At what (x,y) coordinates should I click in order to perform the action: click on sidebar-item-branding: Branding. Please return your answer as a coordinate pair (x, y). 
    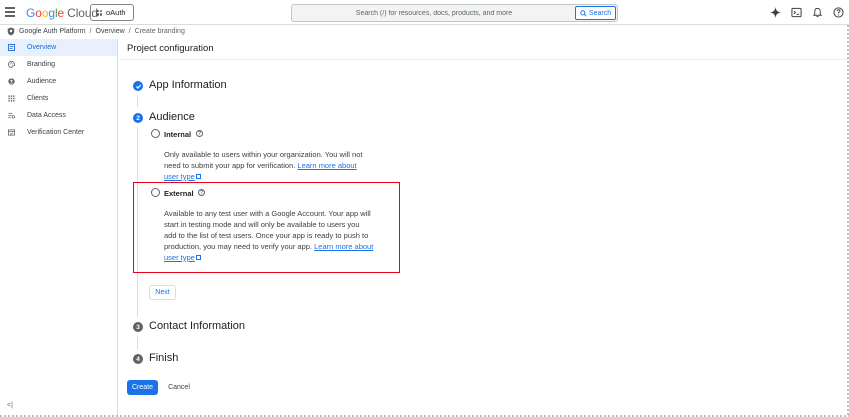
    Looking at the image, I should click on (58, 64).